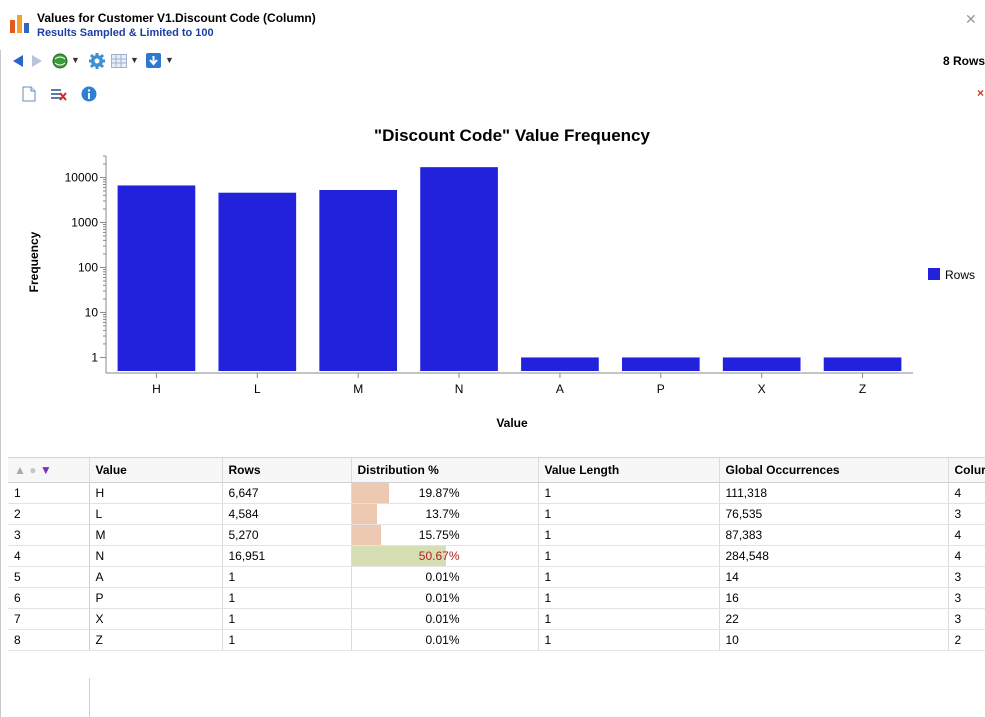  I want to click on rows-cell: 6,647, so click(287, 493).